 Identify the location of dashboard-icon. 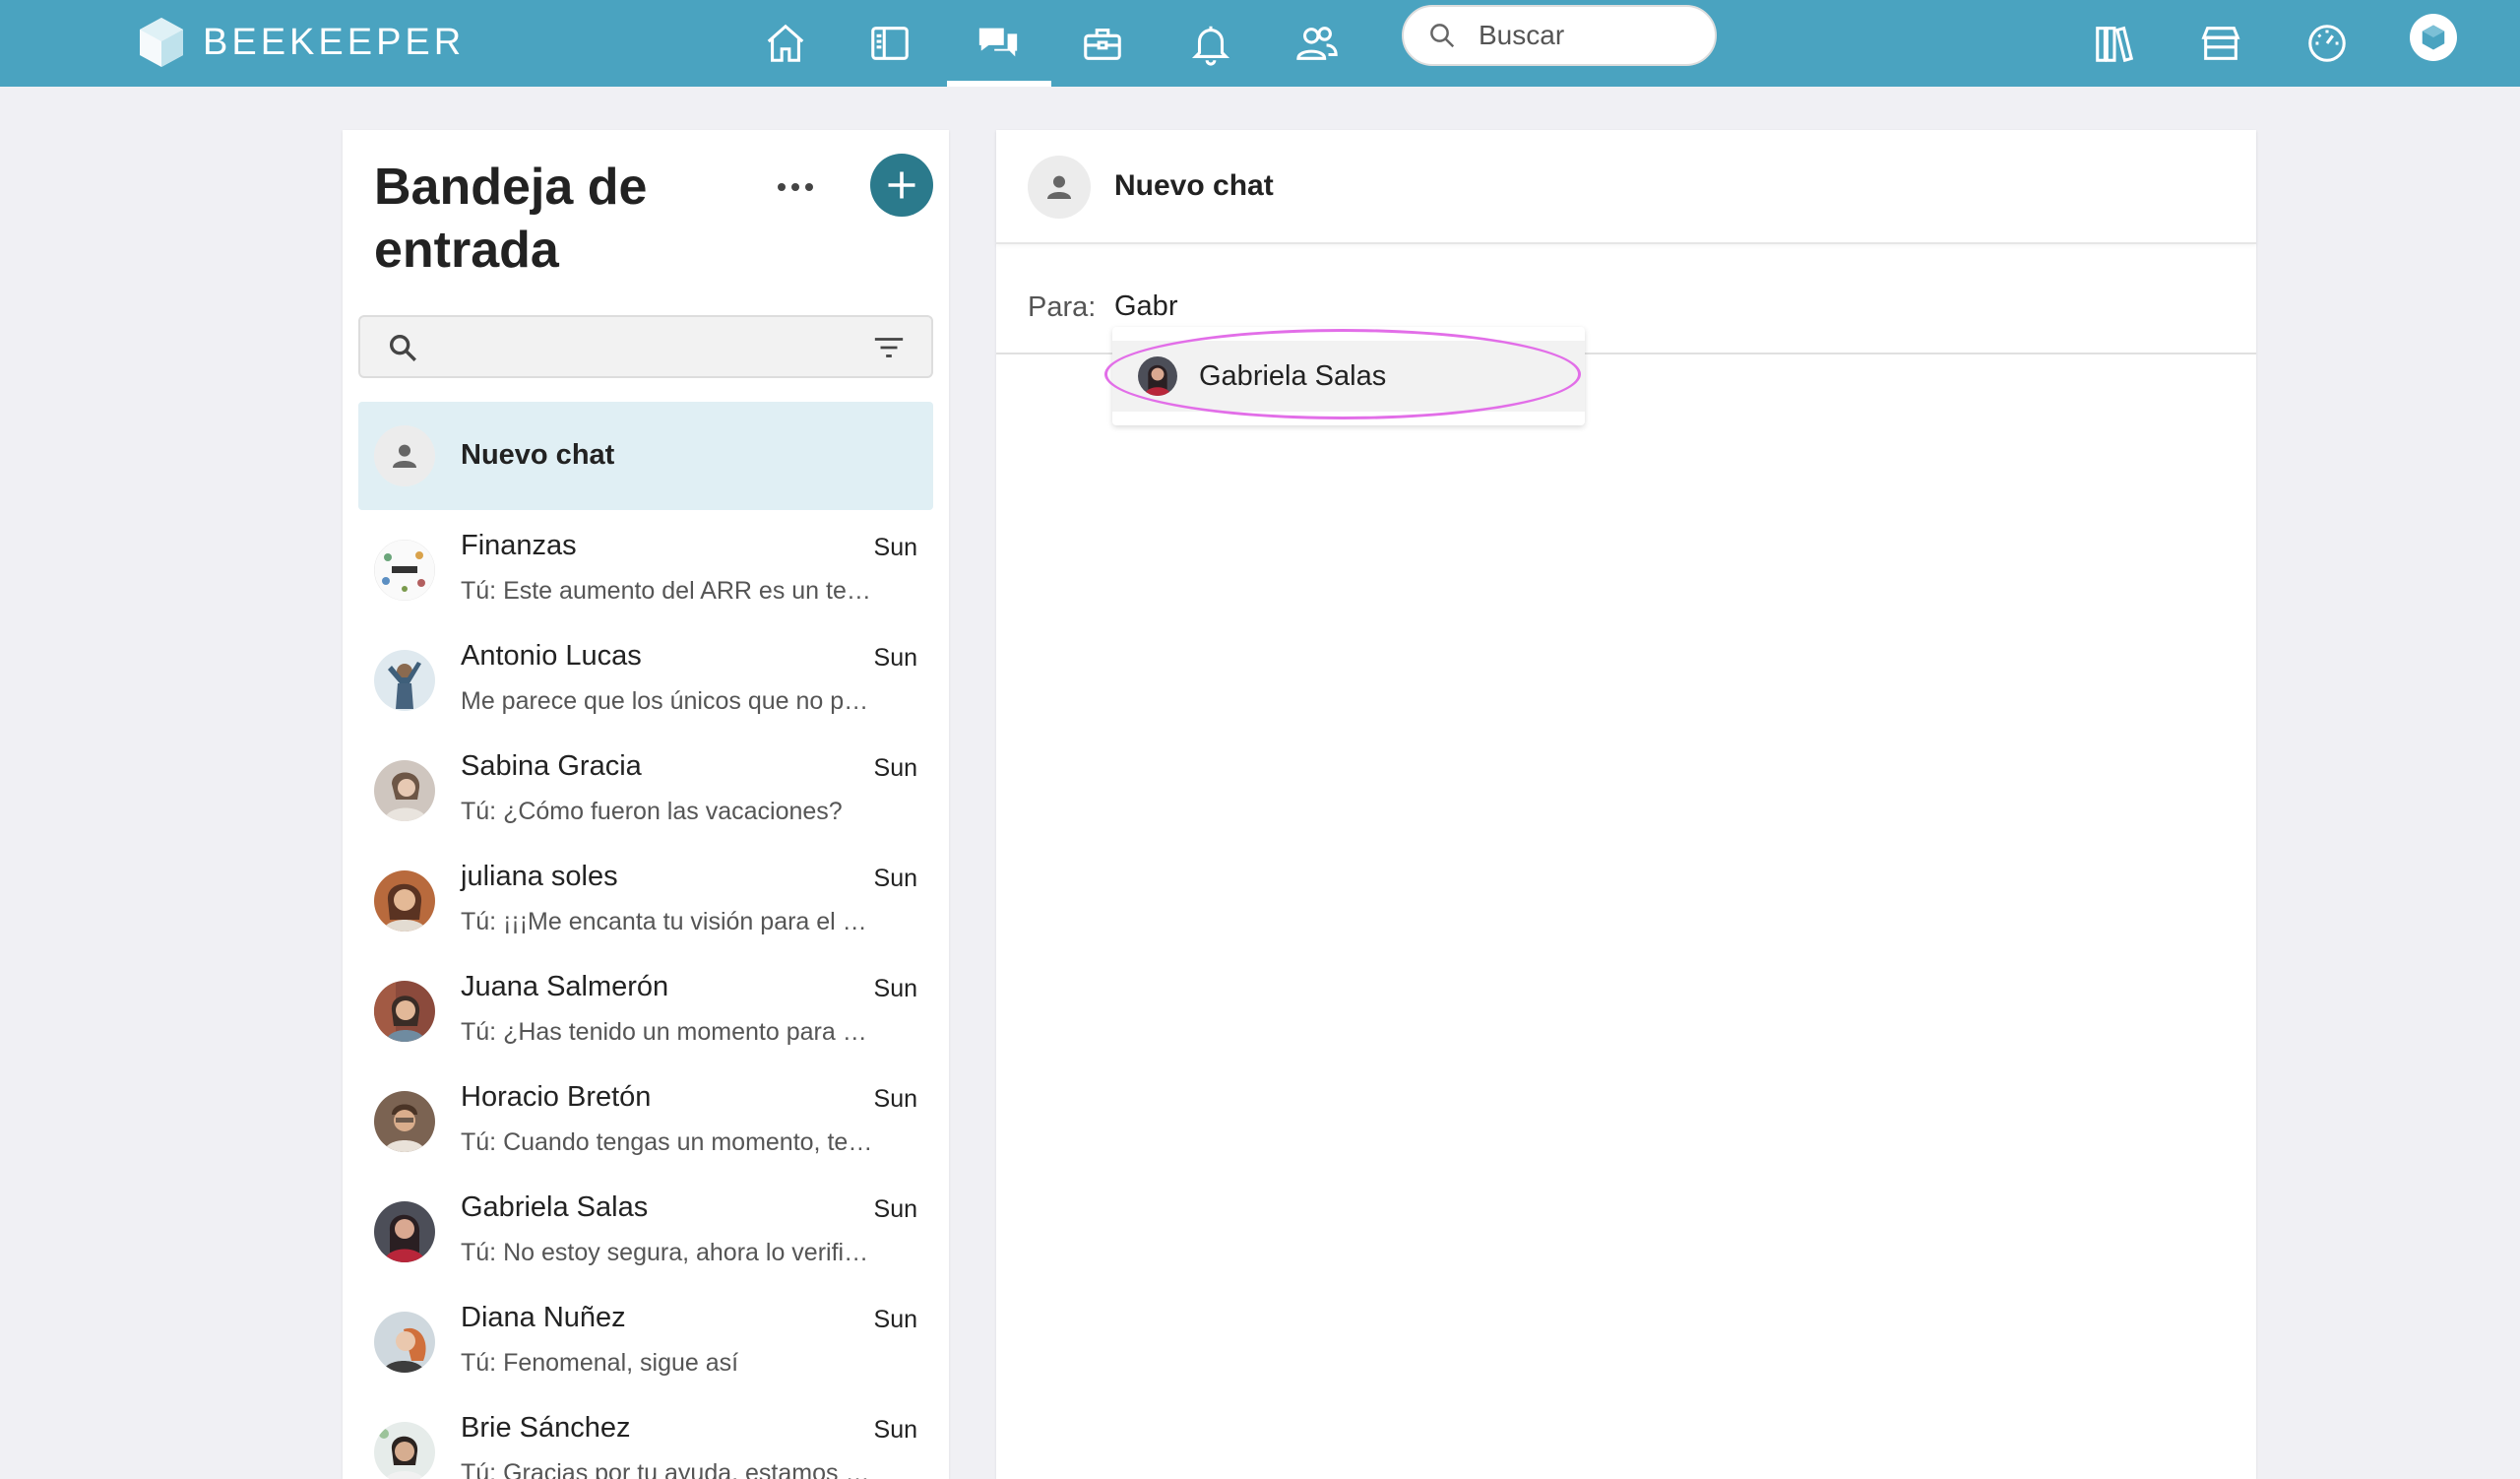
(2327, 44).